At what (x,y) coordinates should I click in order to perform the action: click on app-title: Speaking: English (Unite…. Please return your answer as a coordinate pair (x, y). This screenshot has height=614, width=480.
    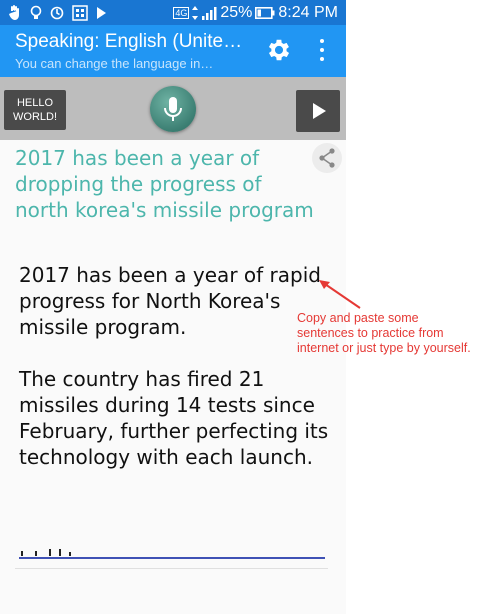
    Looking at the image, I should click on (129, 41).